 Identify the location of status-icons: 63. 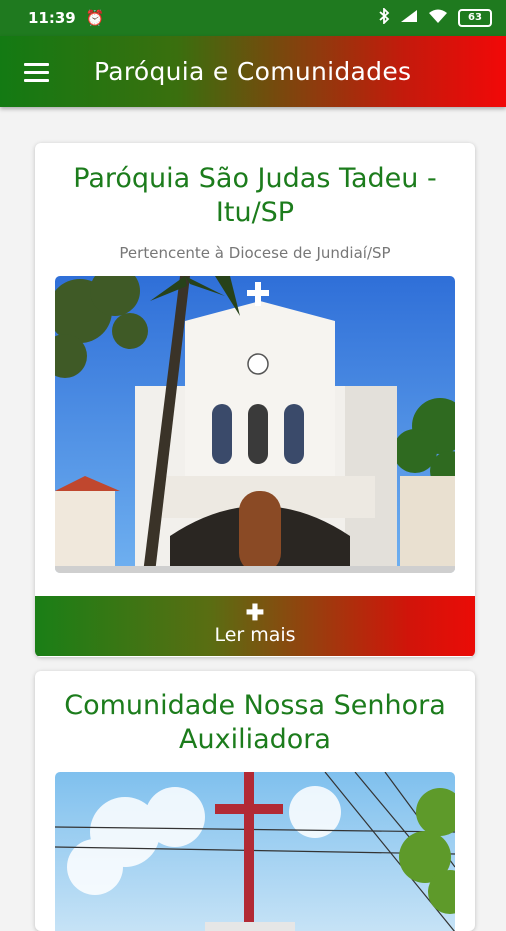
(435, 17).